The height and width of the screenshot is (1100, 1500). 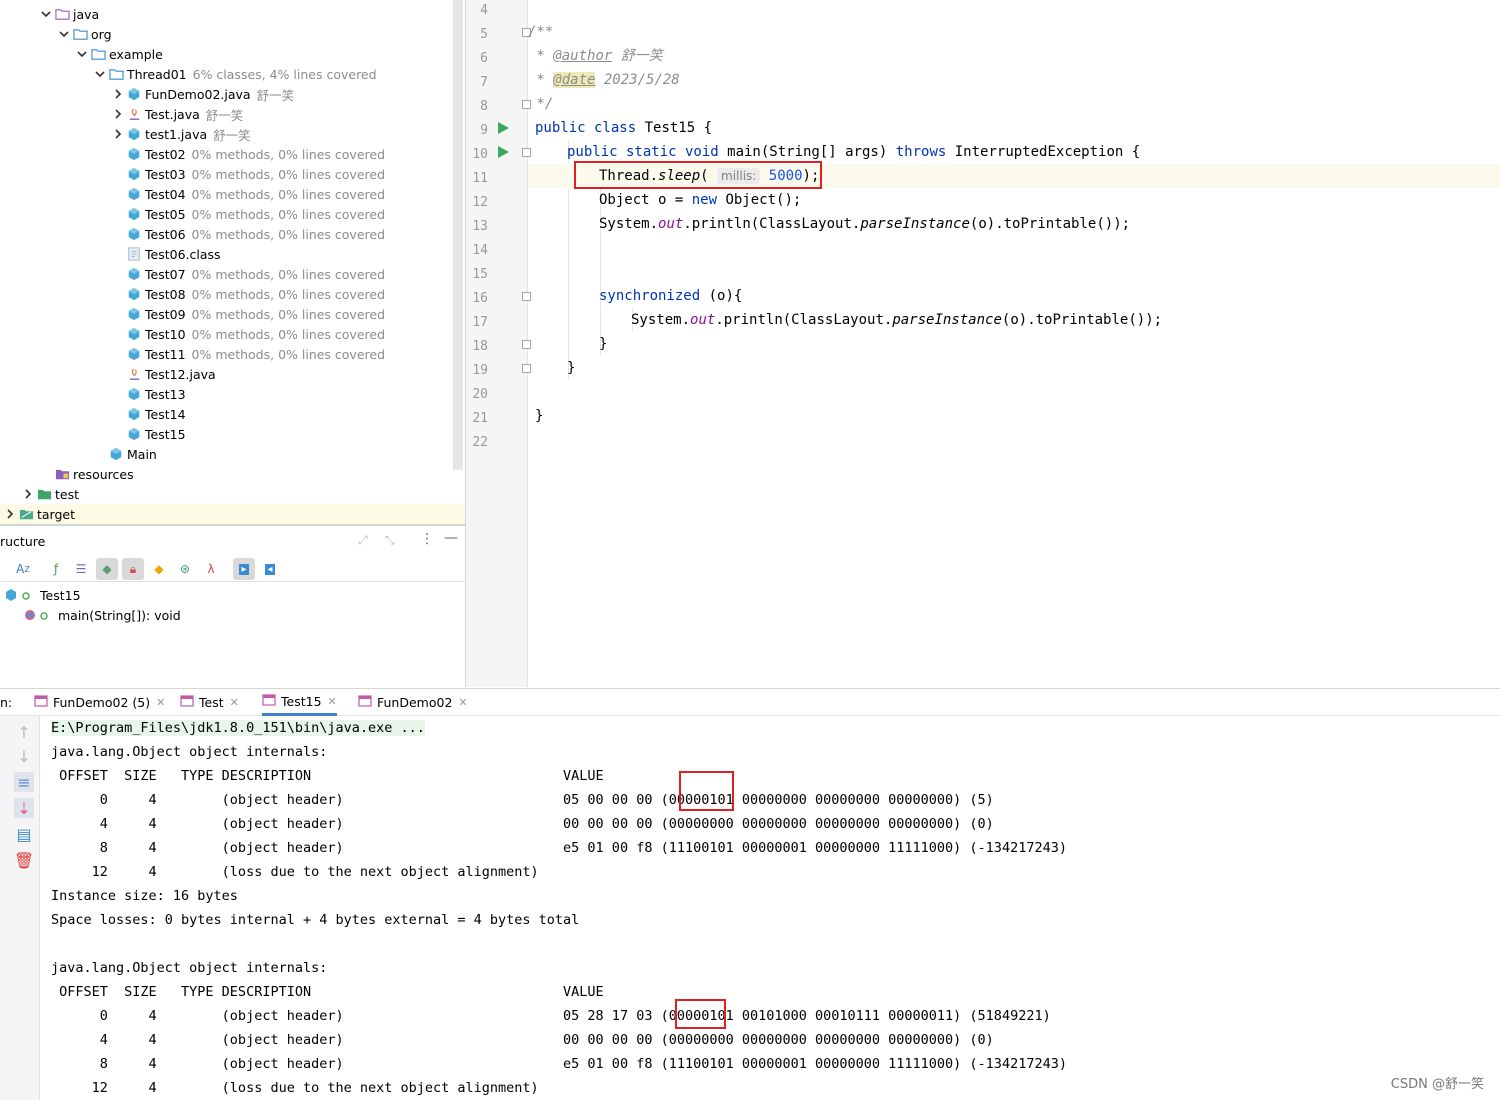 I want to click on scroll-up-icon: ↑, so click(x=24, y=732).